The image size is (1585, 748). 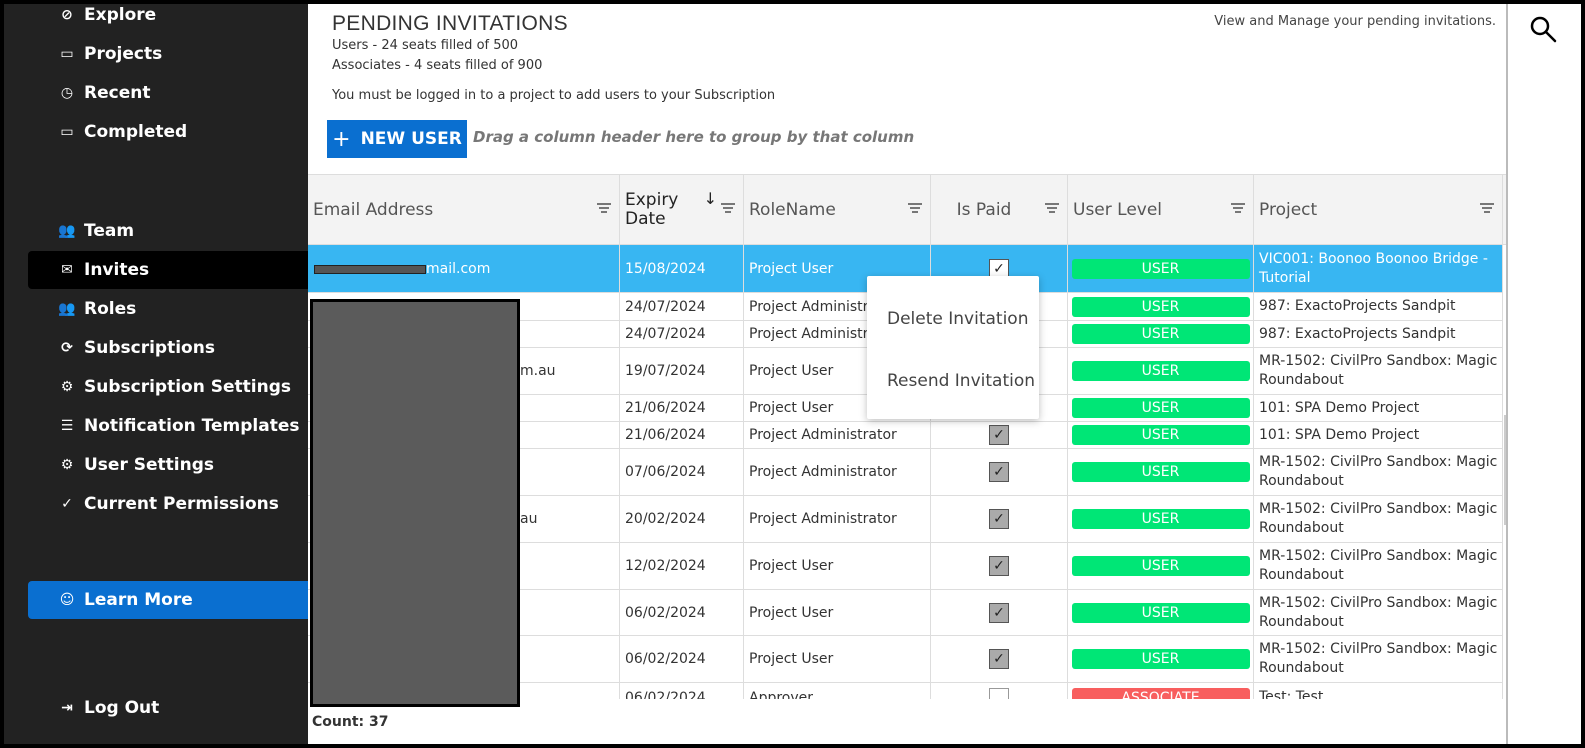 I want to click on sidebar-item-notification-templates: ☰ Notification Templates, so click(x=168, y=426).